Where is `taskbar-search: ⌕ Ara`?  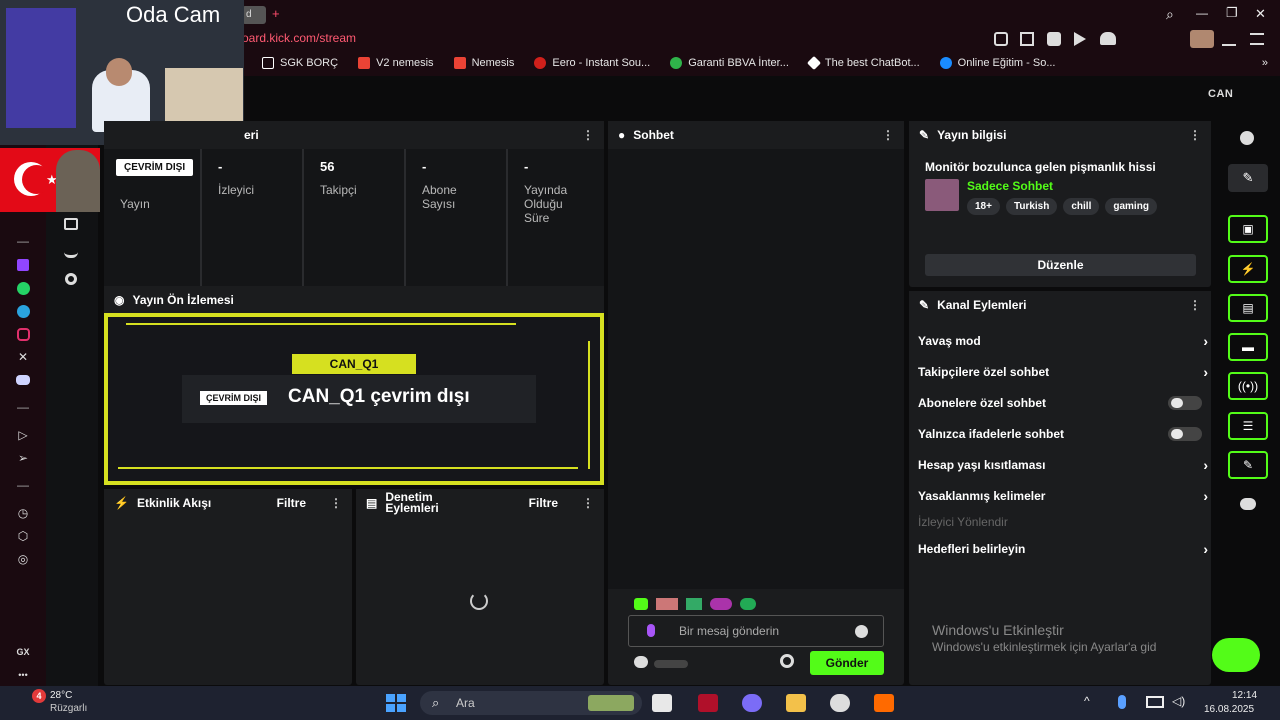 taskbar-search: ⌕ Ara is located at coordinates (531, 703).